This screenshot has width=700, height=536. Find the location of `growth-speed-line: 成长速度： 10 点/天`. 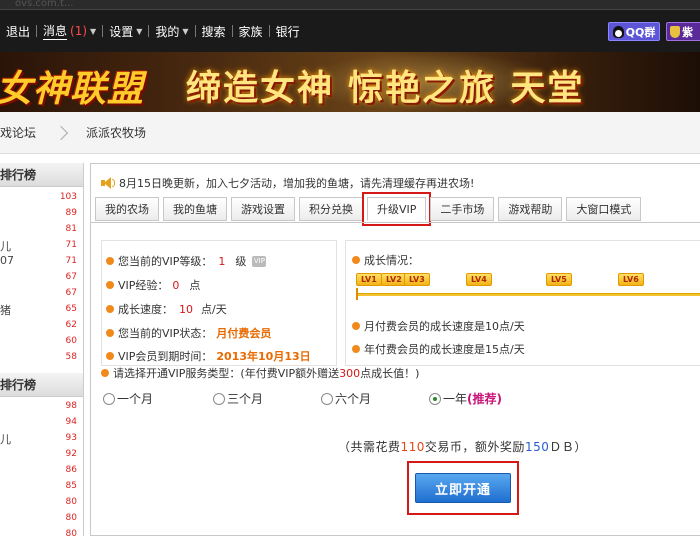

growth-speed-line: 成长速度： 10 点/天 is located at coordinates (166, 309).